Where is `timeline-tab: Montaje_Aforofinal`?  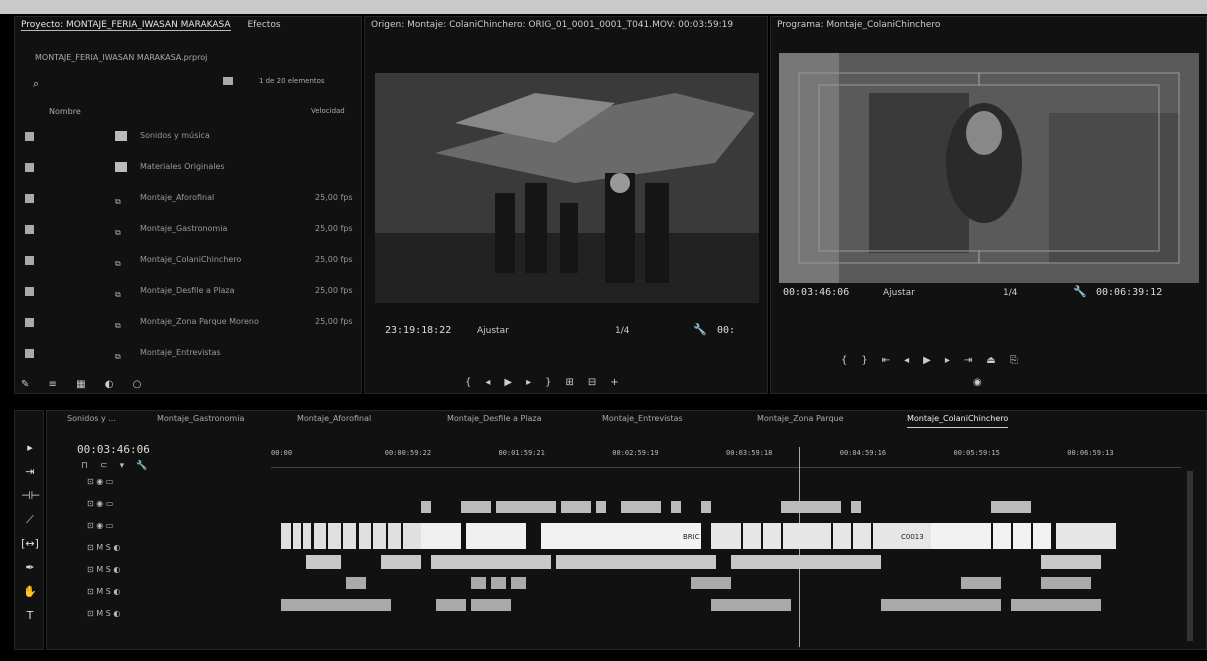
timeline-tab: Montaje_Aforofinal is located at coordinates (334, 419).